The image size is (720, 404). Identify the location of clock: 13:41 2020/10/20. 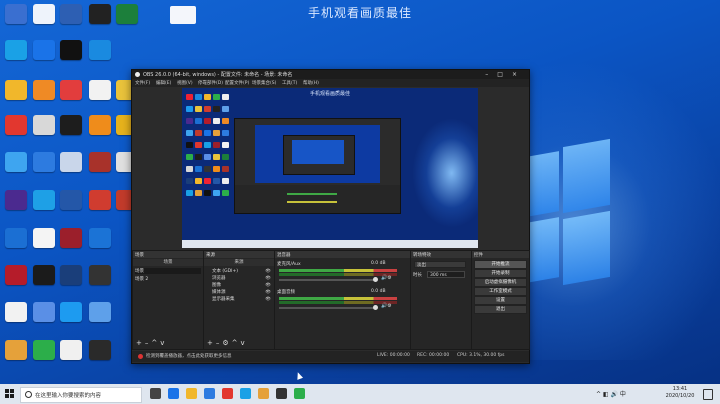
(680, 393).